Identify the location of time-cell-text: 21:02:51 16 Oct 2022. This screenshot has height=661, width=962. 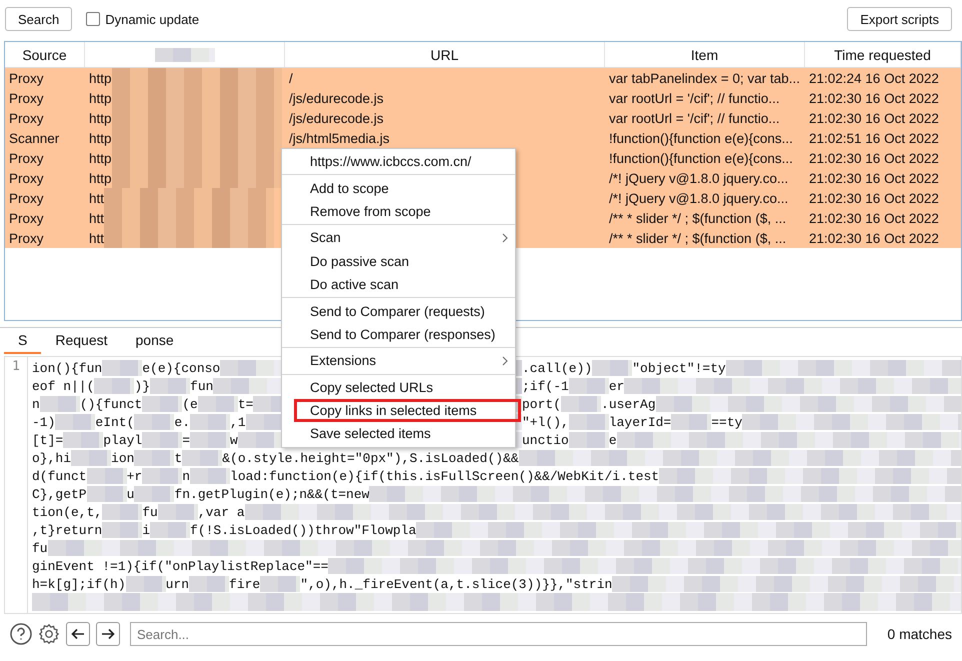
(874, 139).